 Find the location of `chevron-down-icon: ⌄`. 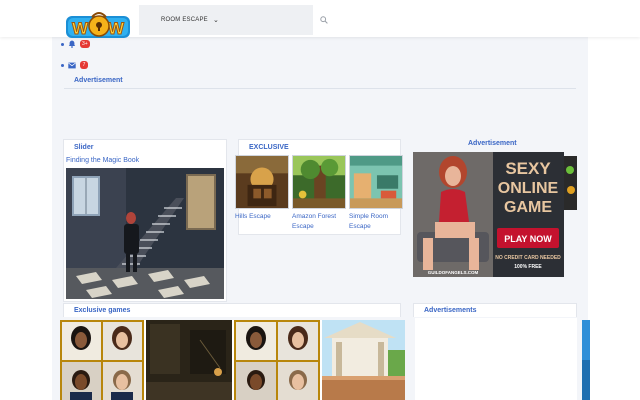

chevron-down-icon: ⌄ is located at coordinates (216, 20).